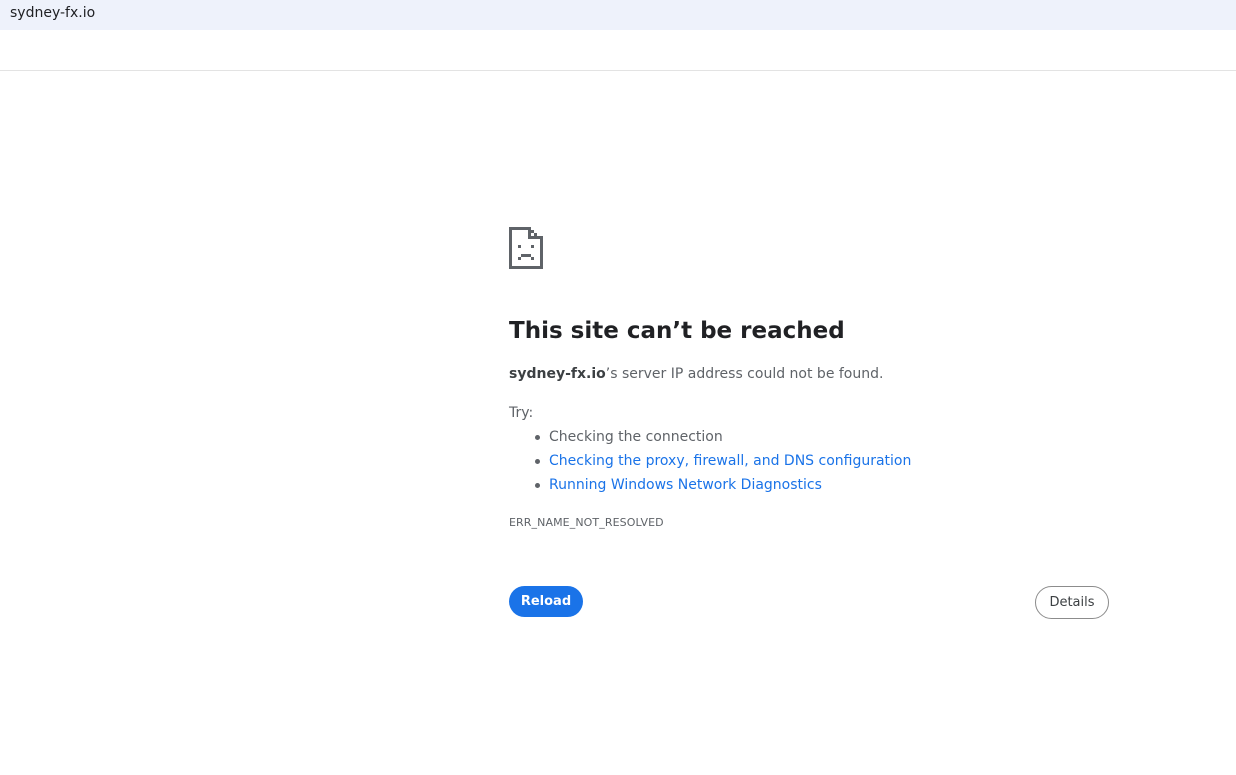  Describe the element at coordinates (744, 374) in the screenshot. I see `error-message-text: ’s server IP address could not be found.` at that location.